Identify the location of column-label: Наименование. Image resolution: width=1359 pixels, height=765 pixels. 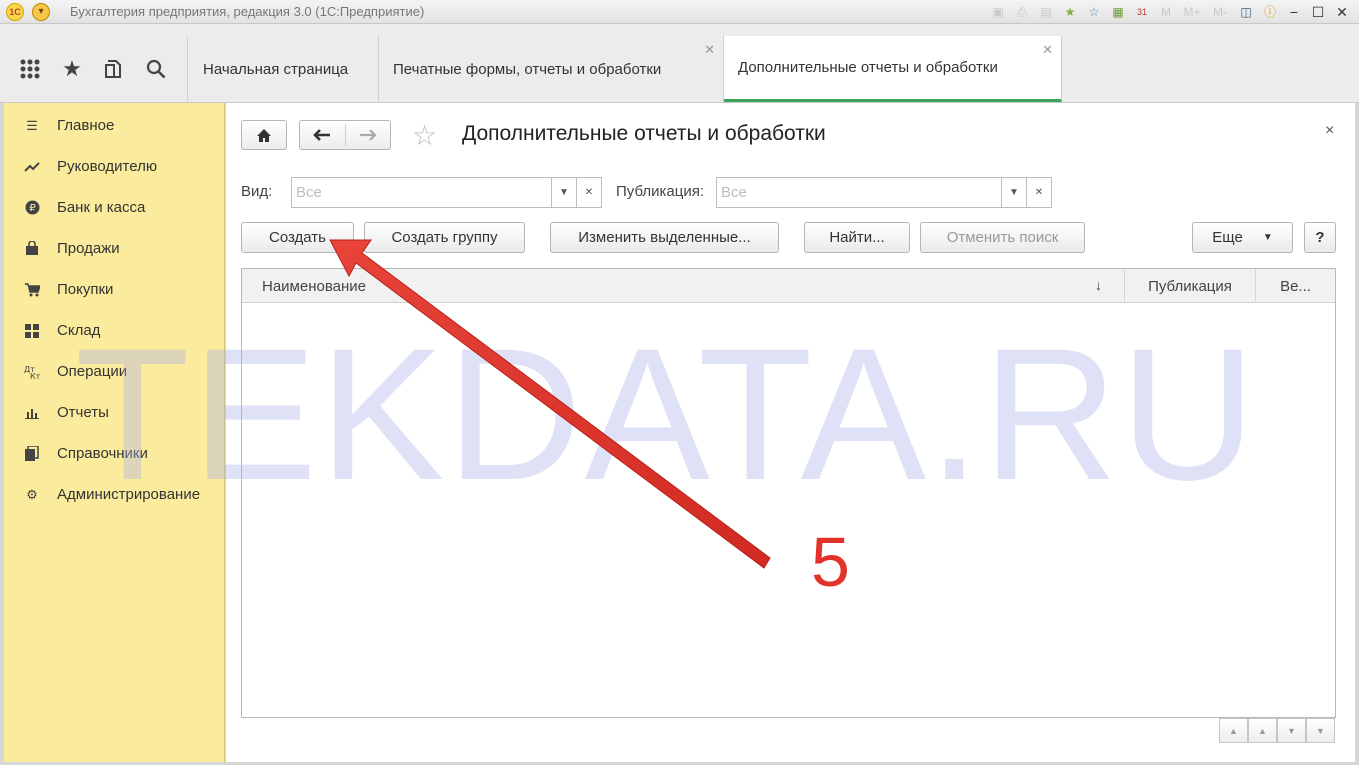
(314, 286).